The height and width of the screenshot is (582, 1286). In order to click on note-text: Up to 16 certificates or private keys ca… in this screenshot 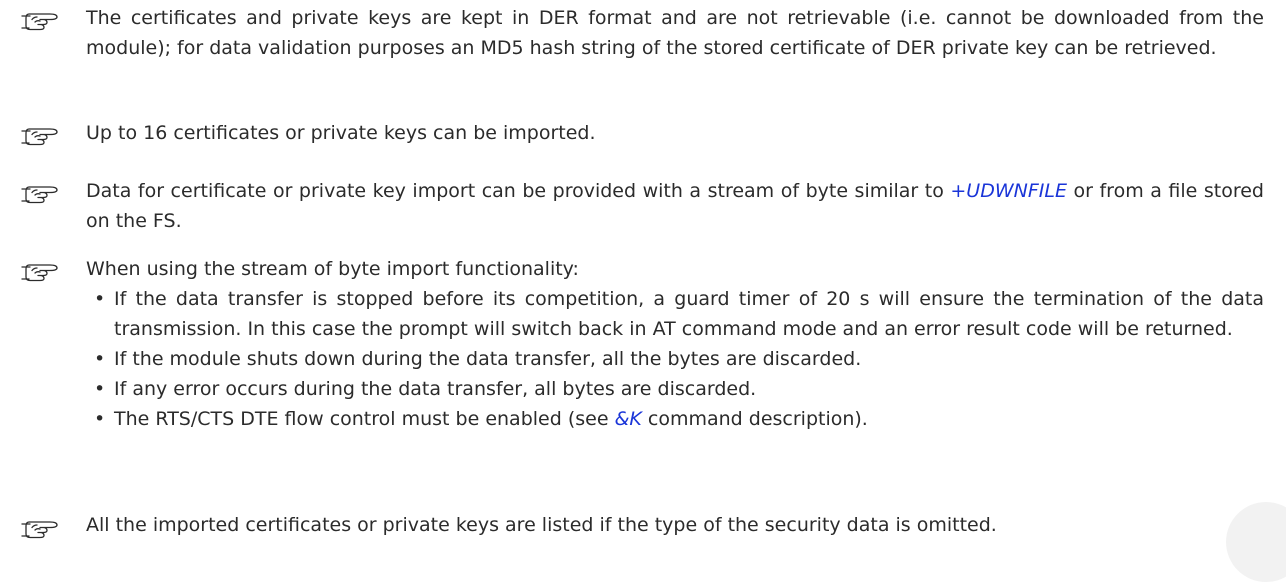, I will do `click(341, 133)`.